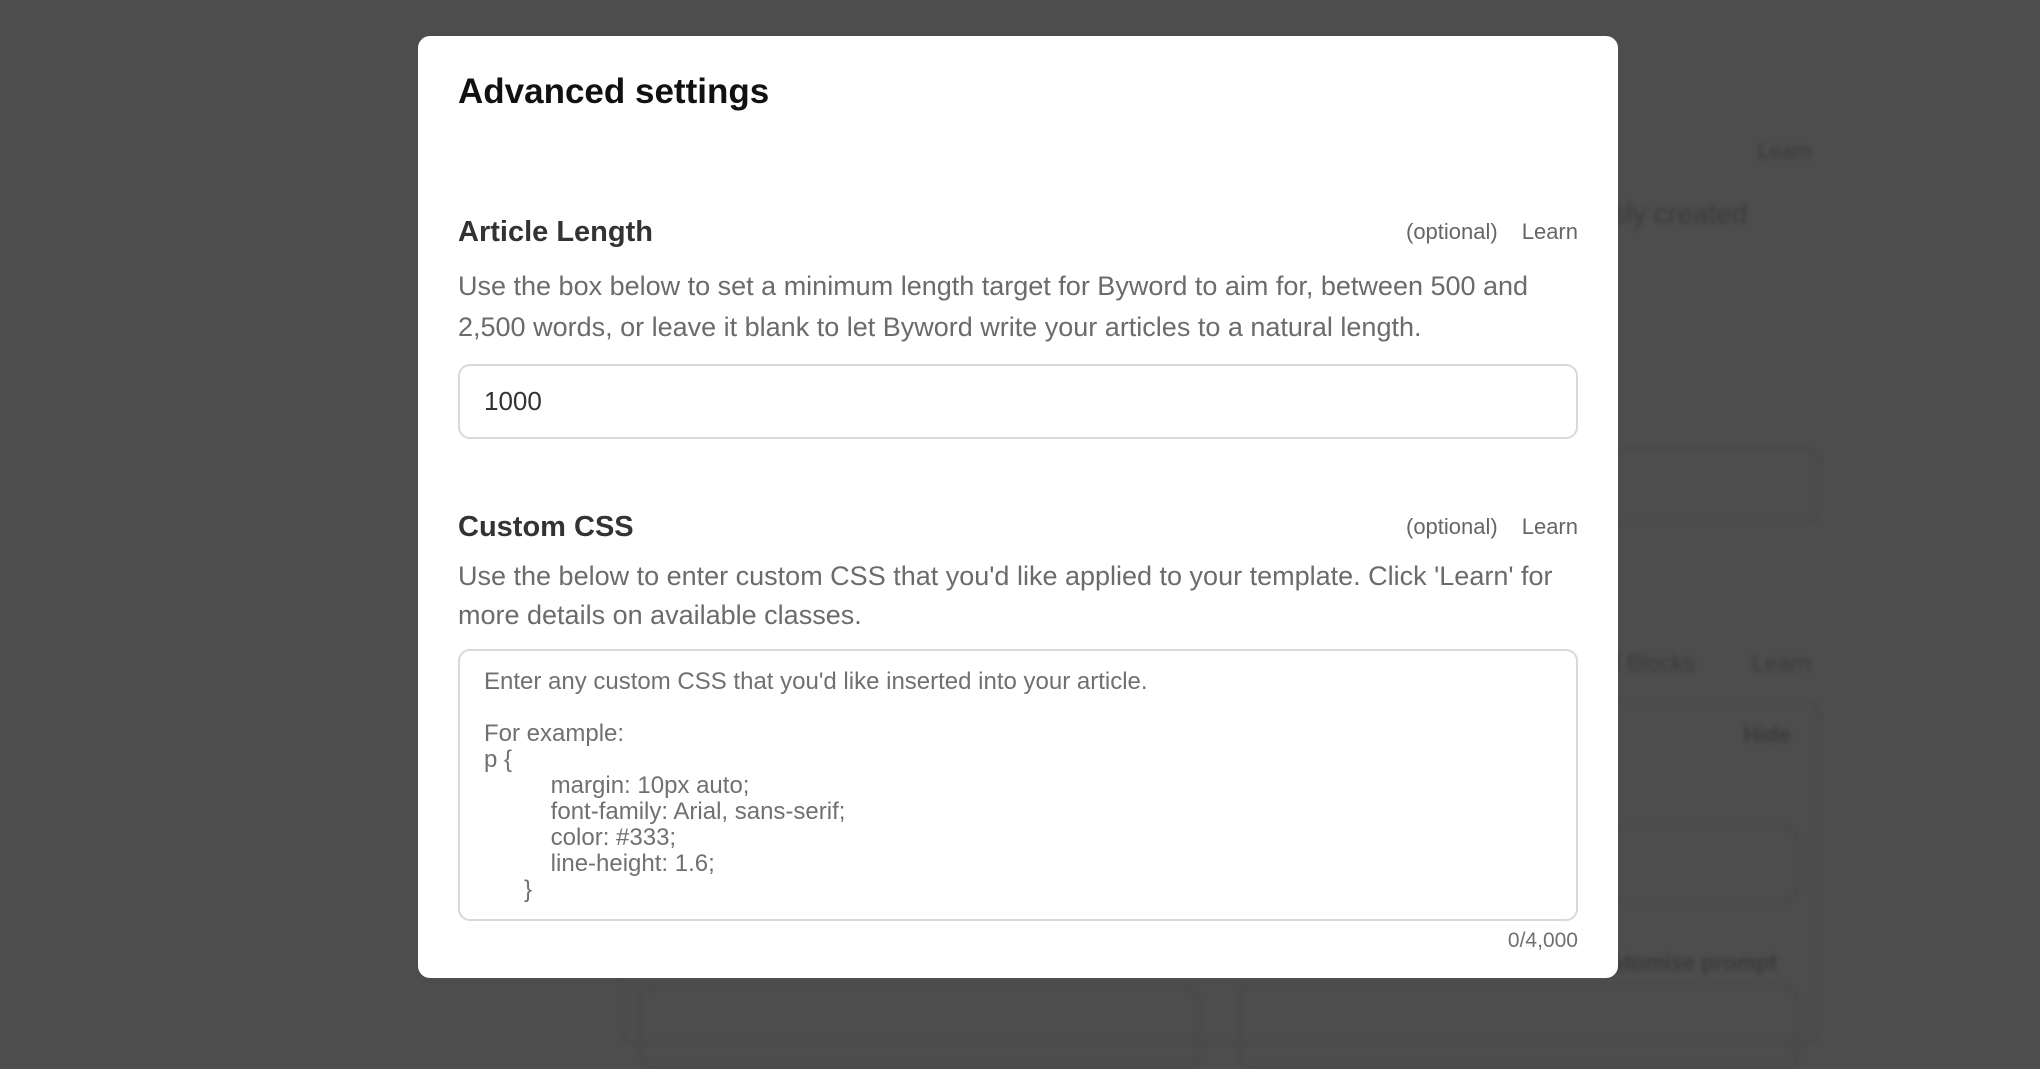 This screenshot has height=1069, width=2040. Describe the element at coordinates (1550, 527) in the screenshot. I see `custom-css-learn-link: Learn` at that location.